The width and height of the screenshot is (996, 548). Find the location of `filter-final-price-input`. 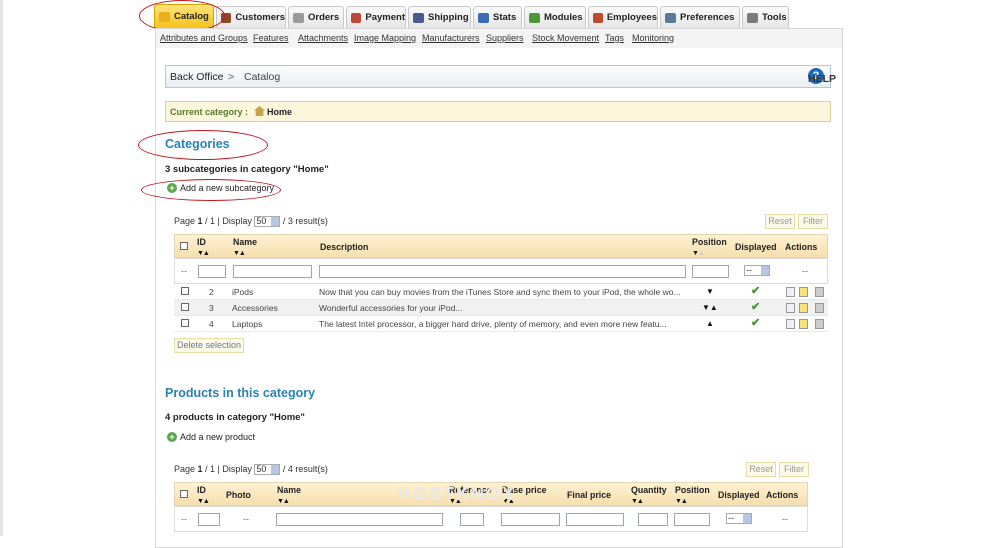

filter-final-price-input is located at coordinates (595, 519).